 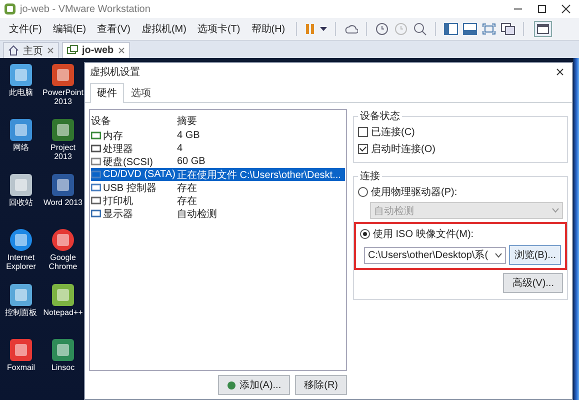 What do you see at coordinates (470, 29) in the screenshot?
I see `monitor-icon` at bounding box center [470, 29].